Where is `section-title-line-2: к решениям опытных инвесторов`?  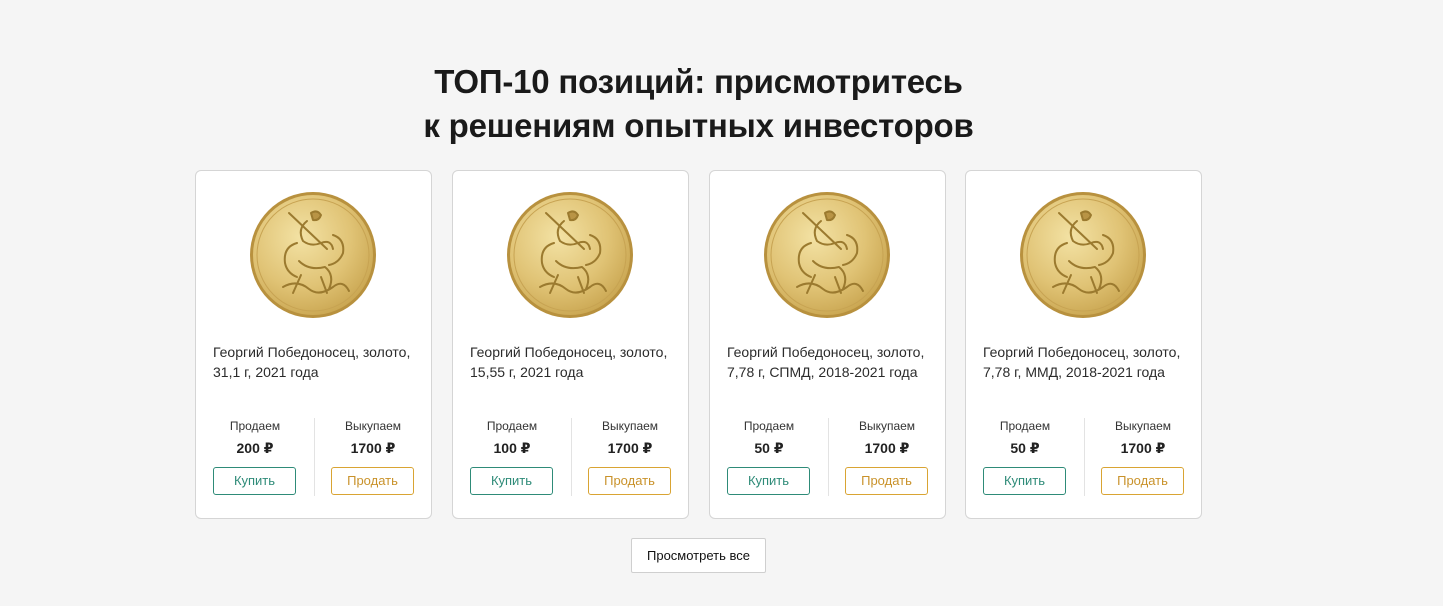
section-title-line-2: к решениям опытных инвесторов is located at coordinates (698, 125).